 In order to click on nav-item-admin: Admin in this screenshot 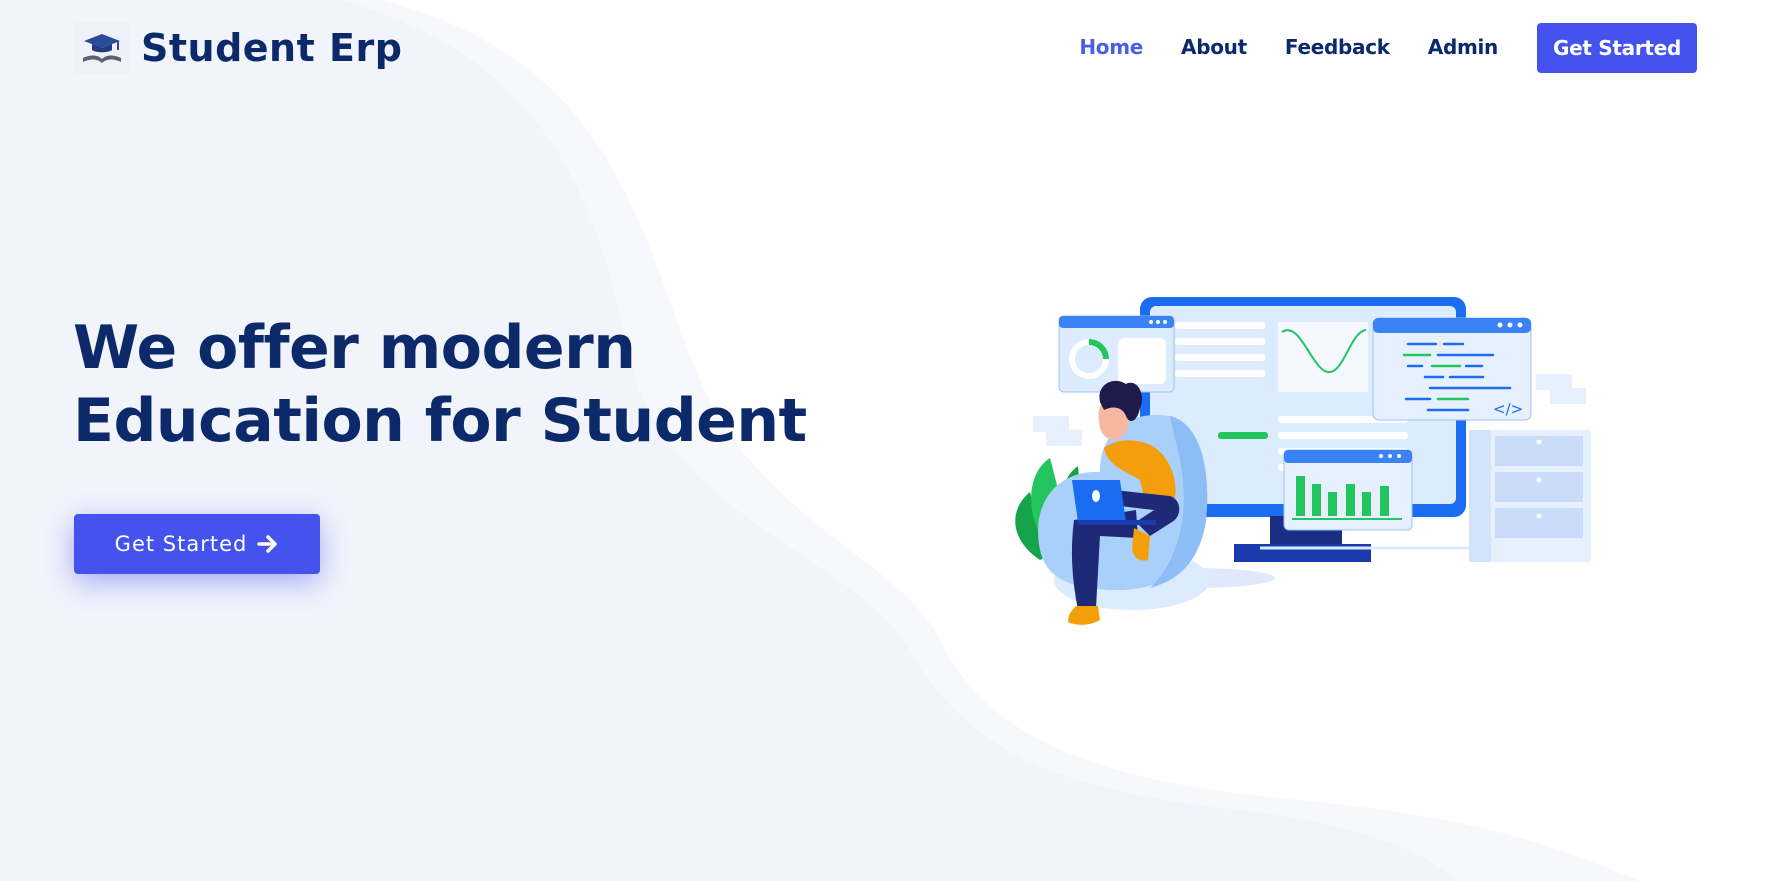, I will do `click(1463, 47)`.